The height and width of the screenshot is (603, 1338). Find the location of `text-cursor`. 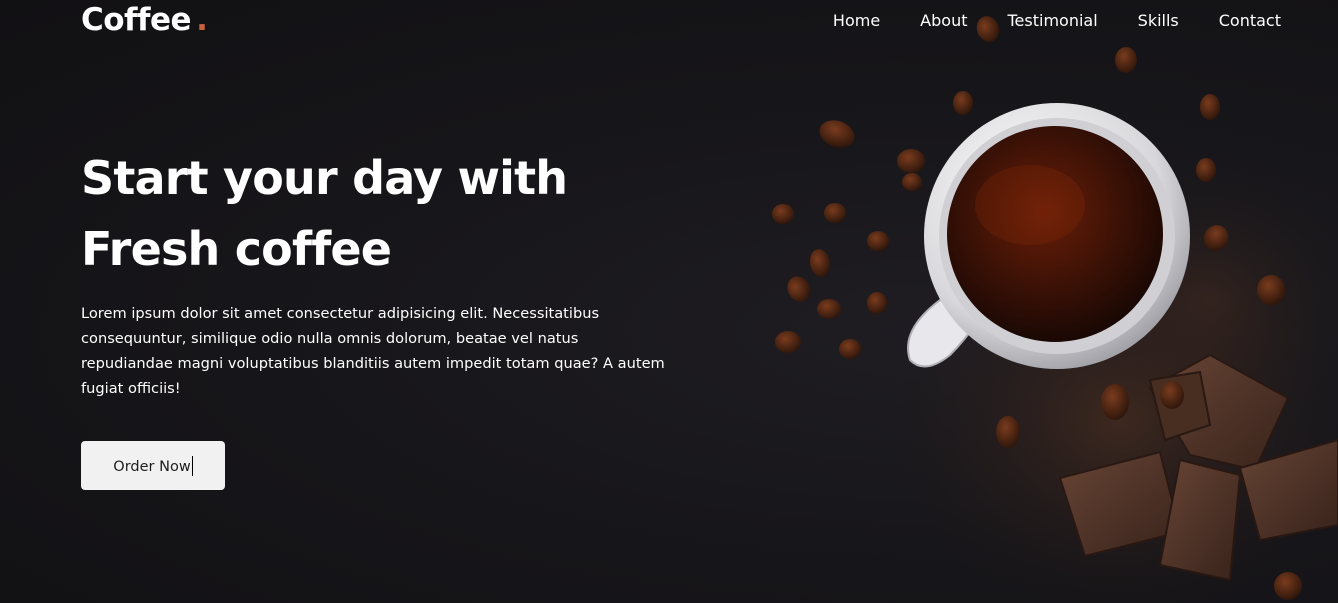

text-cursor is located at coordinates (192, 465).